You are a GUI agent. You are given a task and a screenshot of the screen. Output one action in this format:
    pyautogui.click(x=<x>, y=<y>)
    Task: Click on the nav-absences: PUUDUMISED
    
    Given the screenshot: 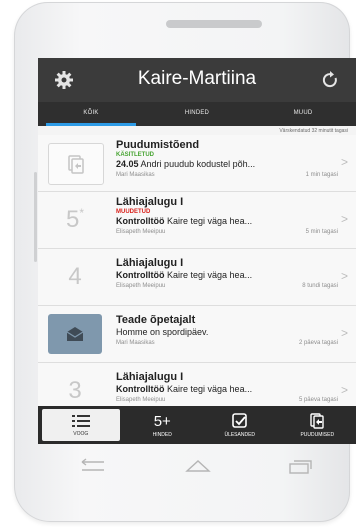 What is the action you would take?
    pyautogui.click(x=318, y=425)
    